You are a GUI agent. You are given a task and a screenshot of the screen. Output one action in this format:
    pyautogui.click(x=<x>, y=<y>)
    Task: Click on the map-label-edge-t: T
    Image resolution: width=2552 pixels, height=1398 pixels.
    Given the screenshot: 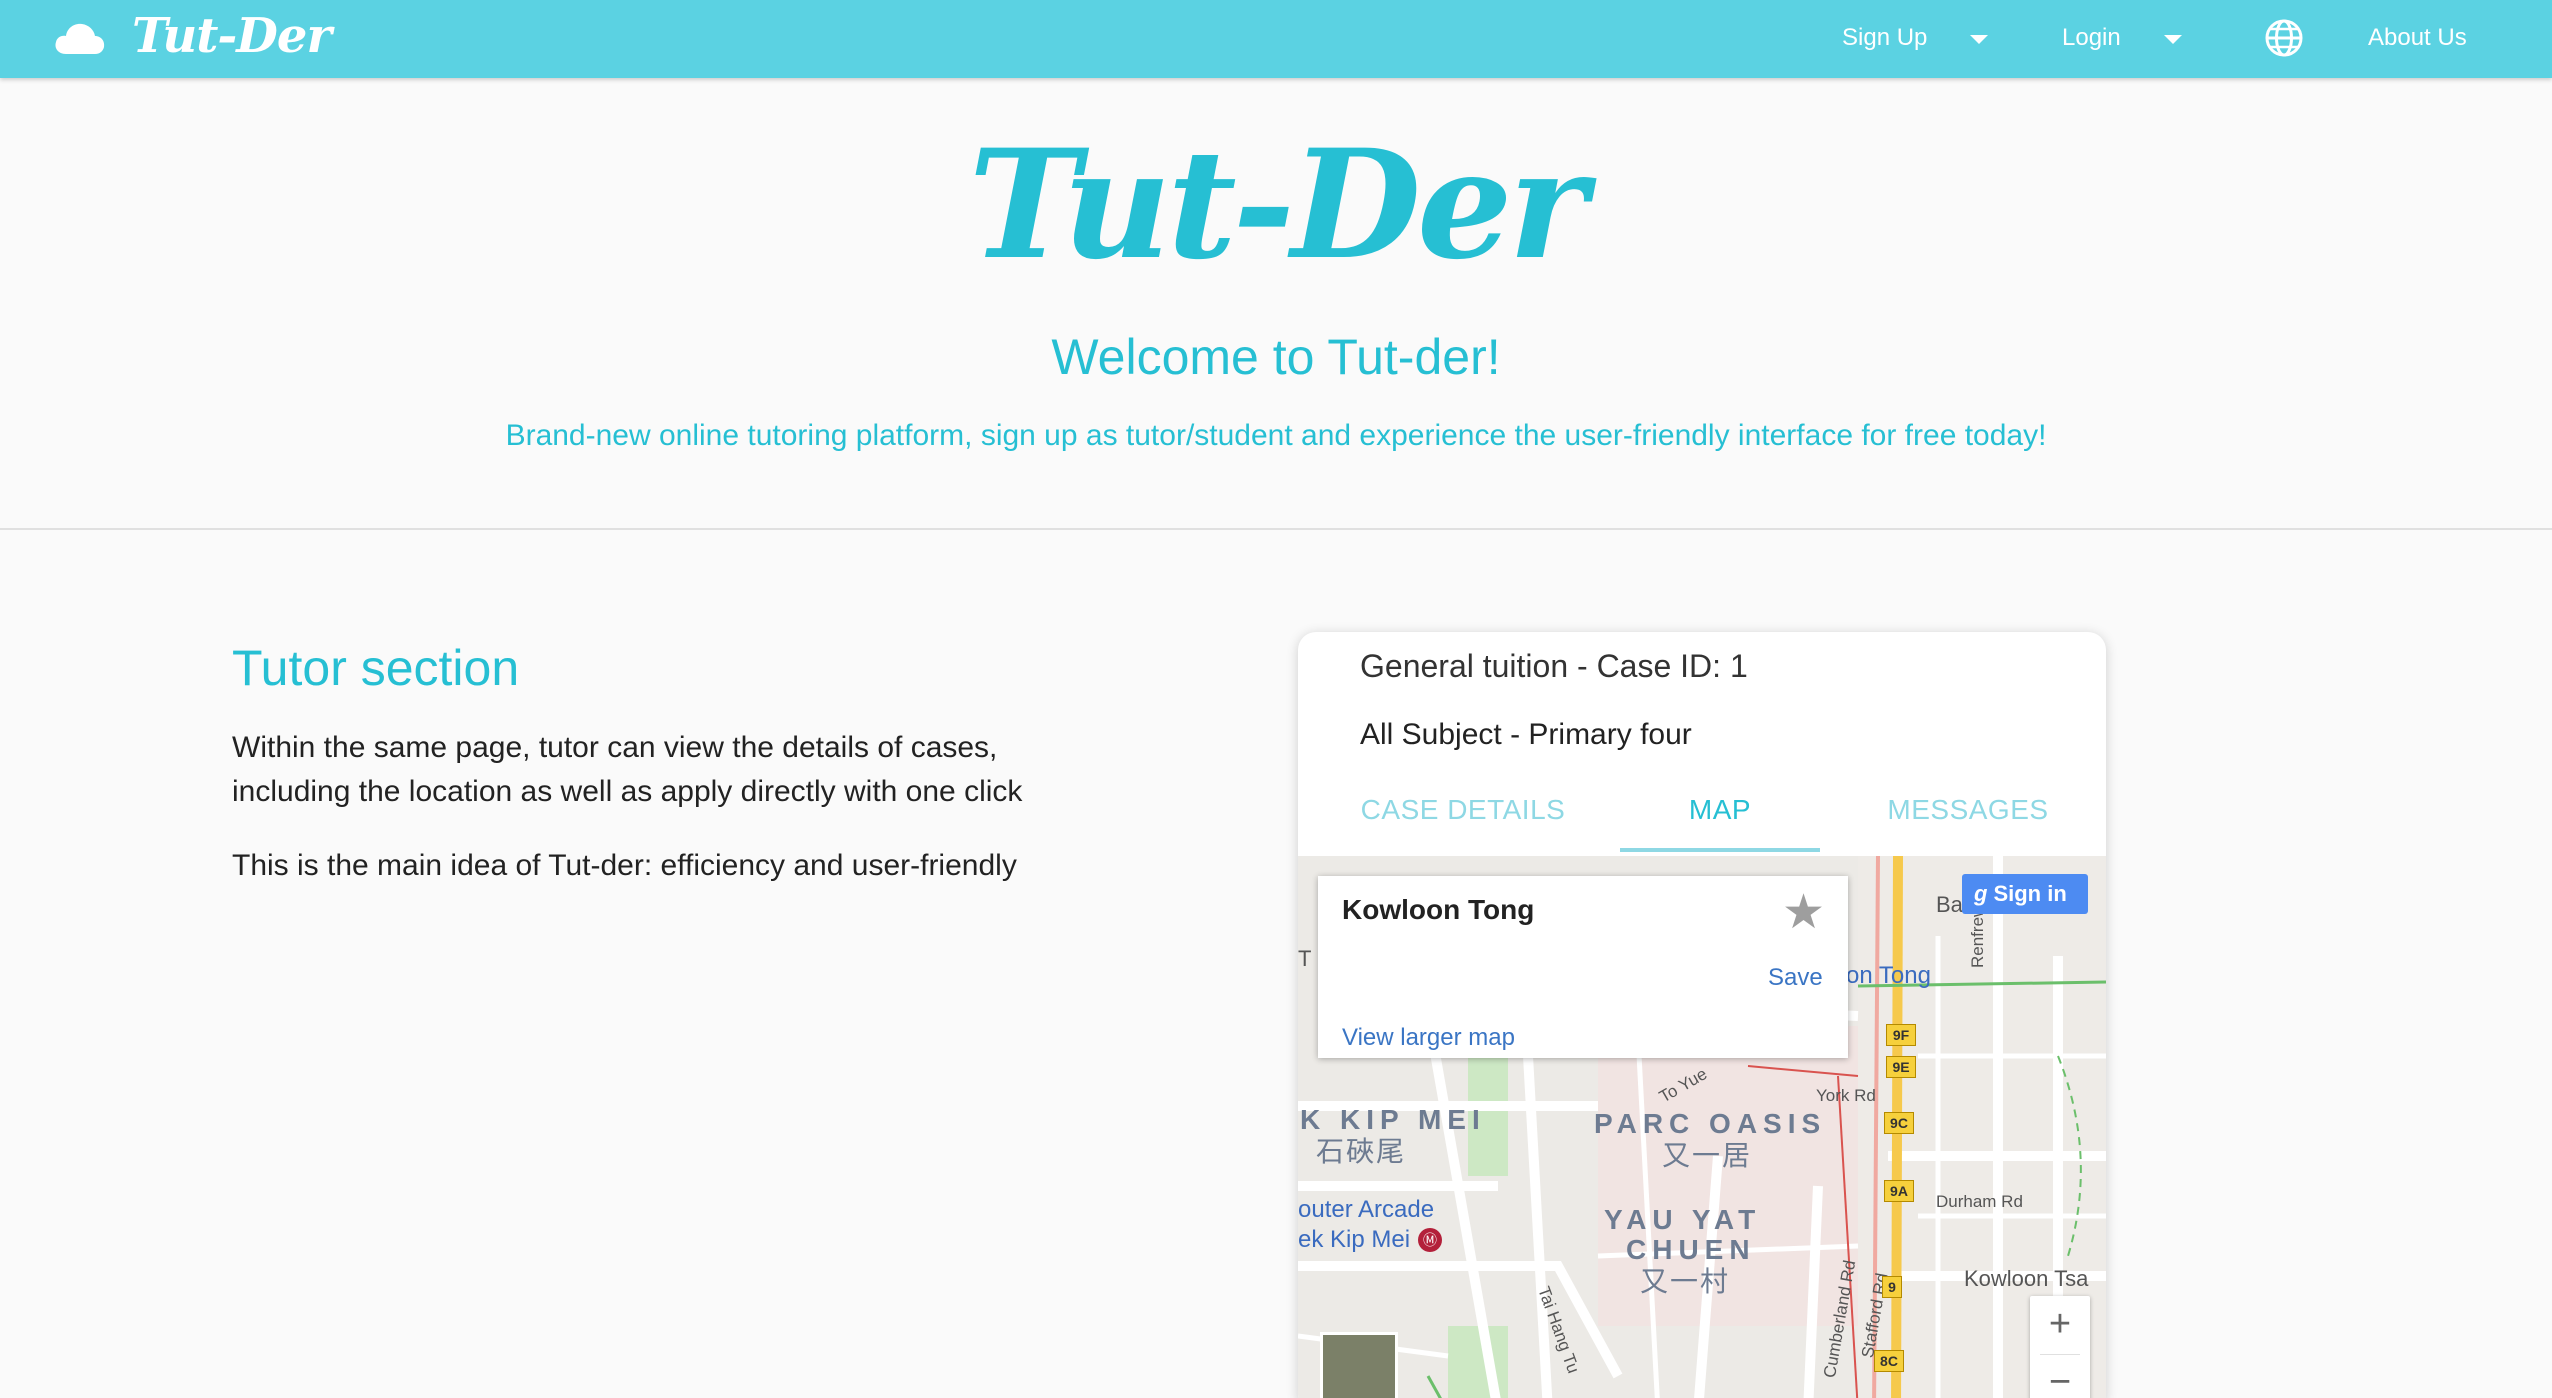 What is the action you would take?
    pyautogui.click(x=1305, y=958)
    